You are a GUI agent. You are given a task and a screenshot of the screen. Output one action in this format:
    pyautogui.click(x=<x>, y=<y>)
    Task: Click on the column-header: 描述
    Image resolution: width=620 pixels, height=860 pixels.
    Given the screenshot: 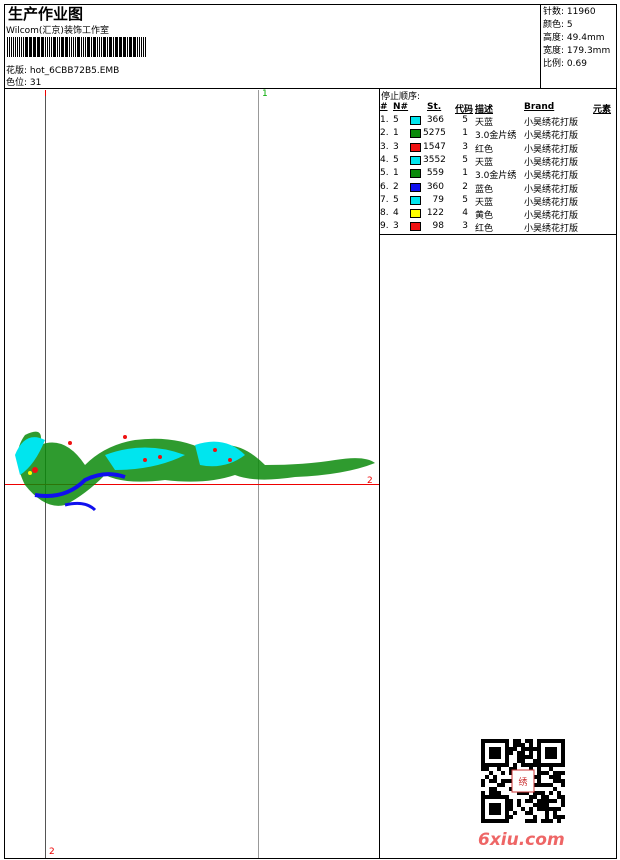 What is the action you would take?
    pyautogui.click(x=484, y=110)
    